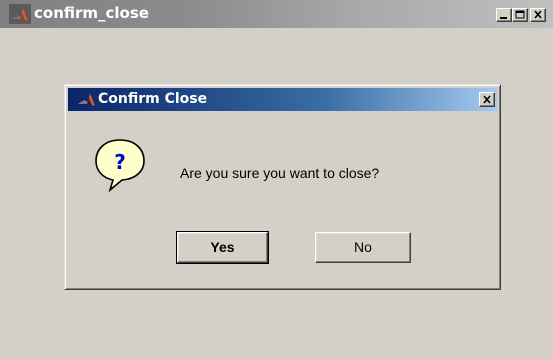  I want to click on close-button, so click(538, 15).